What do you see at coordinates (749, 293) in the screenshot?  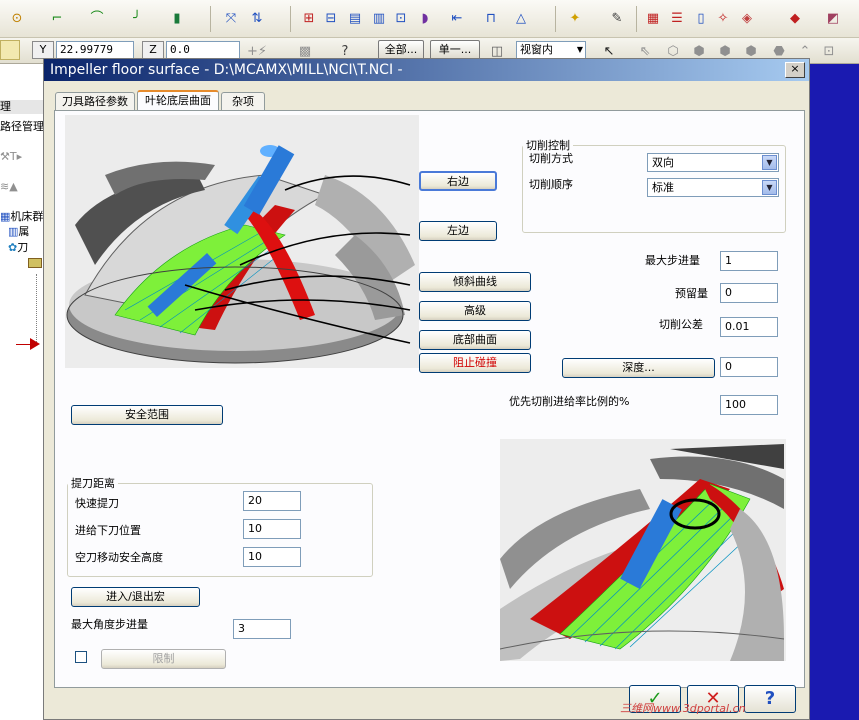 I see `stock-input: 0` at bounding box center [749, 293].